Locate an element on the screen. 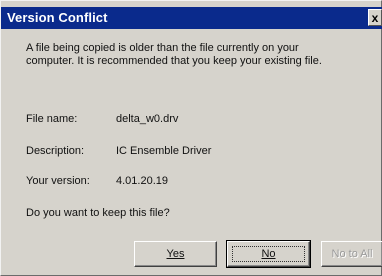  dialog-title: Version Conflict is located at coordinates (57, 17).